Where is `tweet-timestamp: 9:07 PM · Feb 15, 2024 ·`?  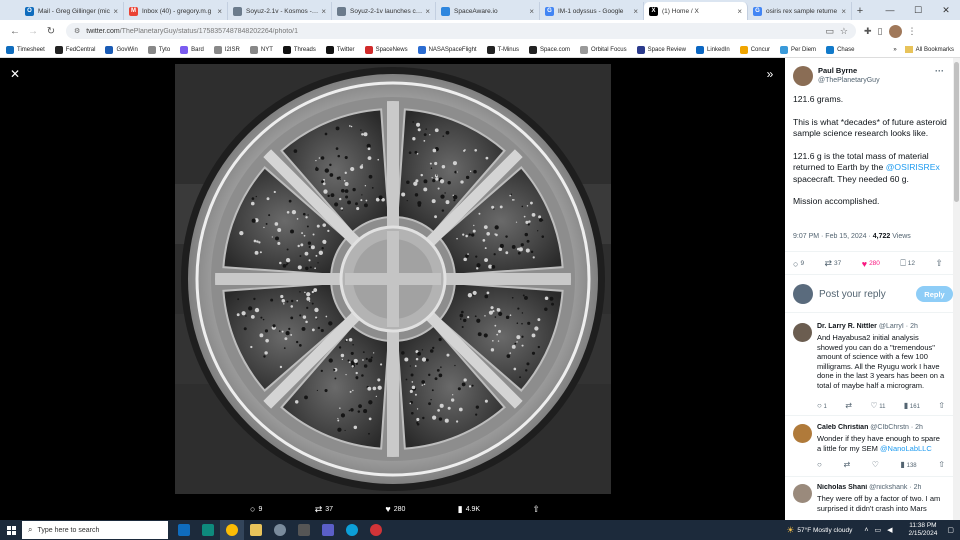
tweet-timestamp: 9:07 PM · Feb 15, 2024 · is located at coordinates (833, 236).